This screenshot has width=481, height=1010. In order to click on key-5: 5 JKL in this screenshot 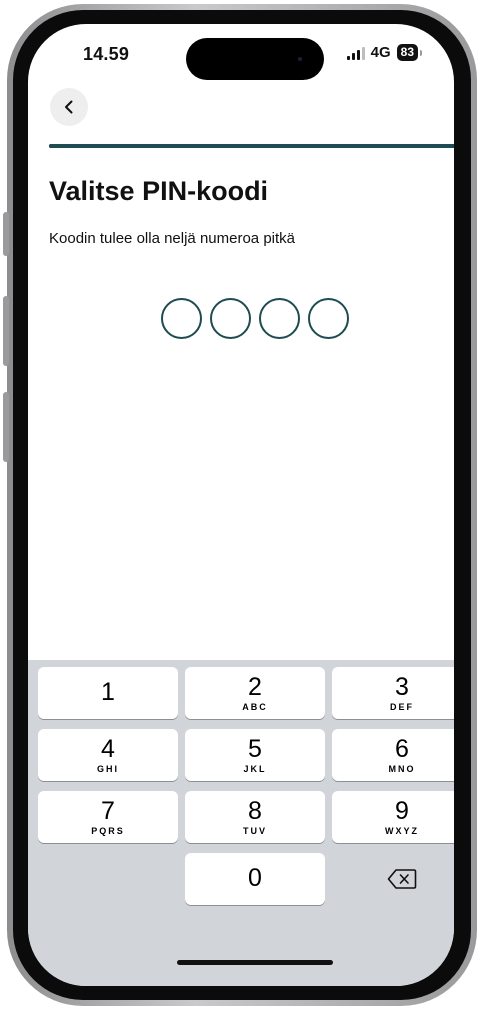, I will do `click(255, 755)`.